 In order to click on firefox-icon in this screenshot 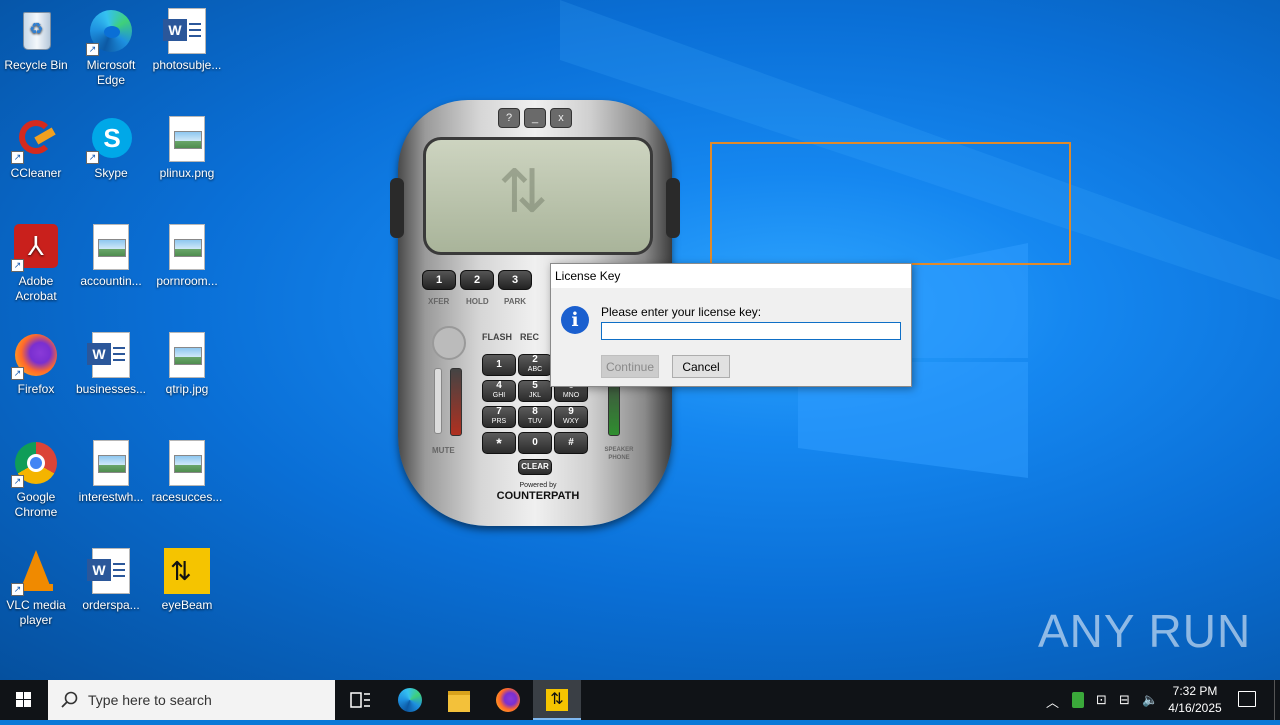, I will do `click(508, 700)`.